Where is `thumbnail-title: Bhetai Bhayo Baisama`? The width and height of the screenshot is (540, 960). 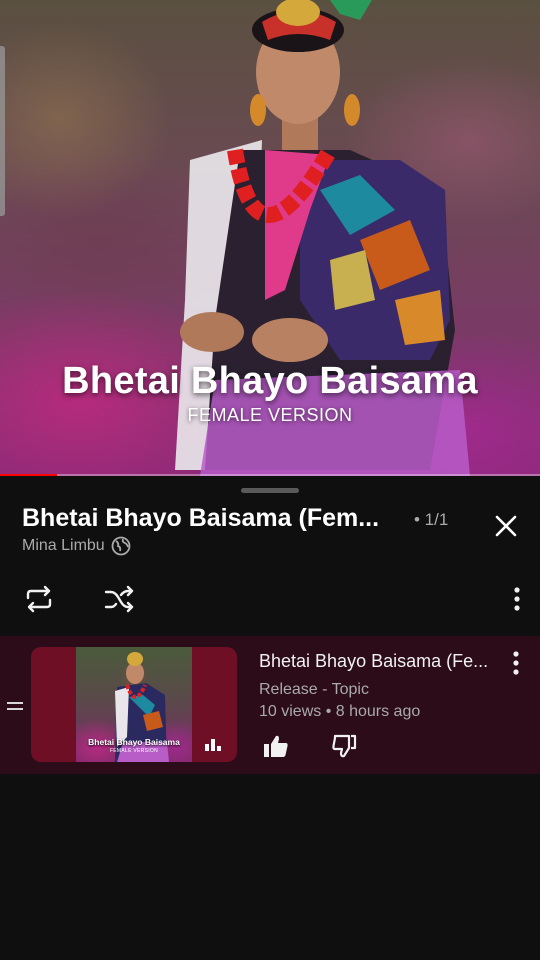 thumbnail-title: Bhetai Bhayo Baisama is located at coordinates (134, 742).